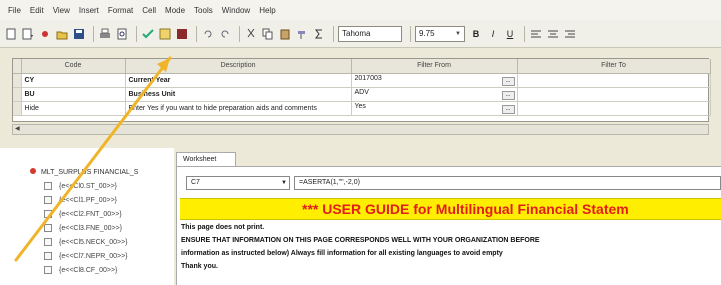 This screenshot has width=721, height=285. What do you see at coordinates (73, 80) in the screenshot?
I see `cell-code: CY` at bounding box center [73, 80].